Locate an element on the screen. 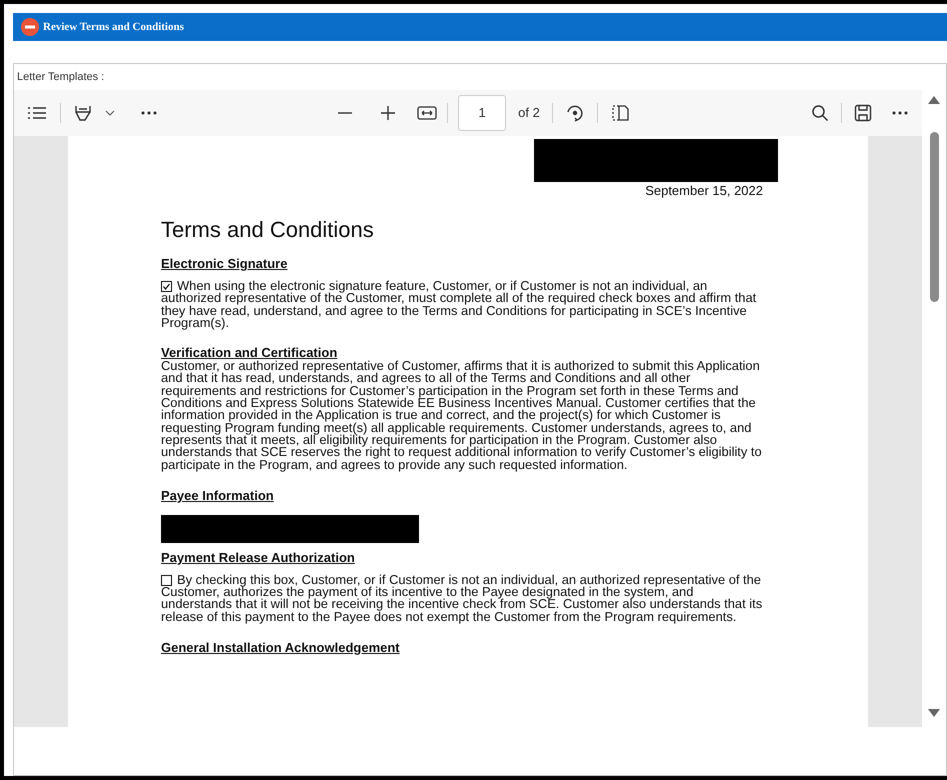 This screenshot has width=947, height=780. section-paragraph: Customer, or authorized representative of Customer, affirms that it is authorized to submit this Application and that it has read, understands, and agrees to all of the Terms and Conditions and all other requirements and restrictions for Customer’s participation in the Program set forth in these Terms and Conditions and Express Solutions Statewide EE Business Incentives Manual. Customer certifies that the information provided in the Application is true and correct, and the project(s) for which Customer is requesting Program funding meet(s) all applicable requirements. Customer understands, agrees to, and represents that it meets, all eligibility requirements for participation in the Program. Customer also understands that SCE reserves the right to request additional information to verify Customer’s eligibility to participate in the Program, and agrees to provide any such requested information. is located at coordinates (462, 415).